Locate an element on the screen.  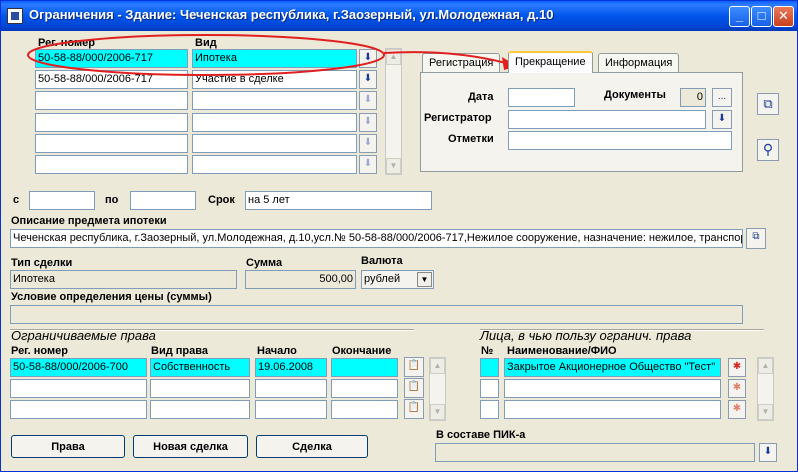
rights-button: Права is located at coordinates (68, 446).